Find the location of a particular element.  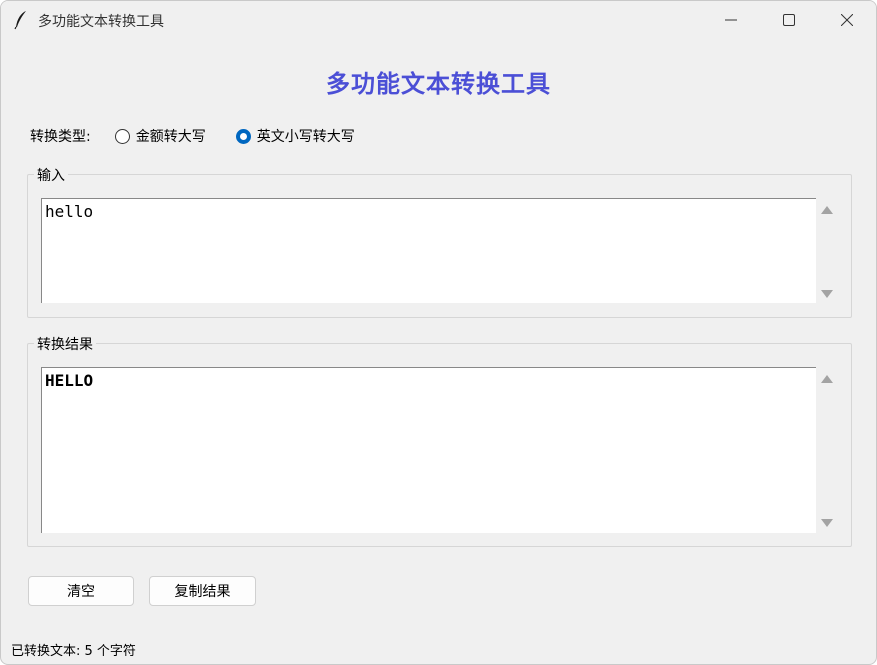

maximize-button is located at coordinates (789, 20).